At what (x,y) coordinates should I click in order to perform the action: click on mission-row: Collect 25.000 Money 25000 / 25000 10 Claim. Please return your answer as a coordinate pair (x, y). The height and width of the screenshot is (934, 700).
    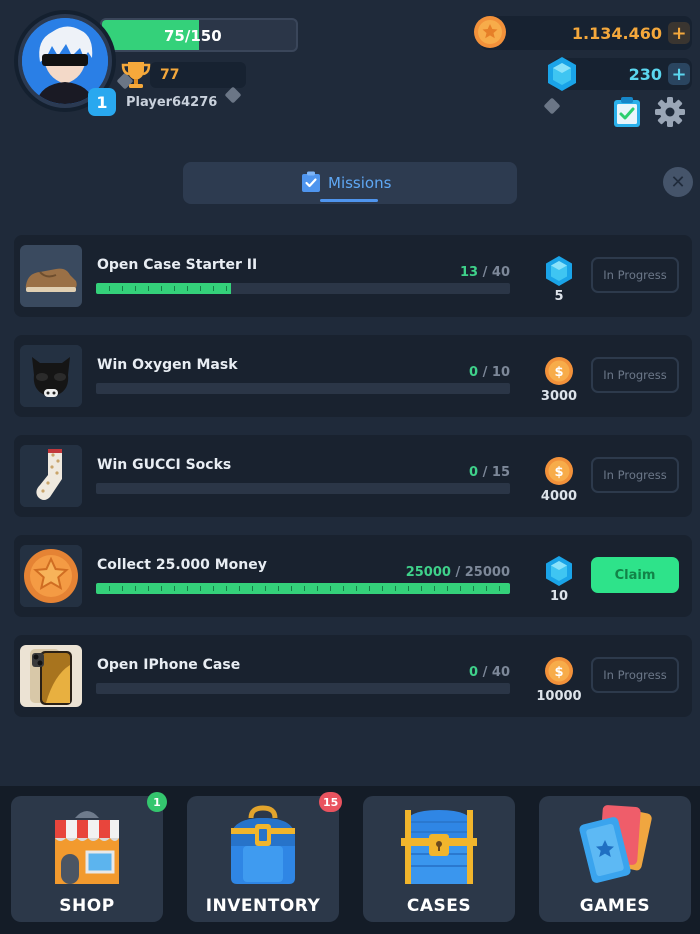
    Looking at the image, I should click on (353, 576).